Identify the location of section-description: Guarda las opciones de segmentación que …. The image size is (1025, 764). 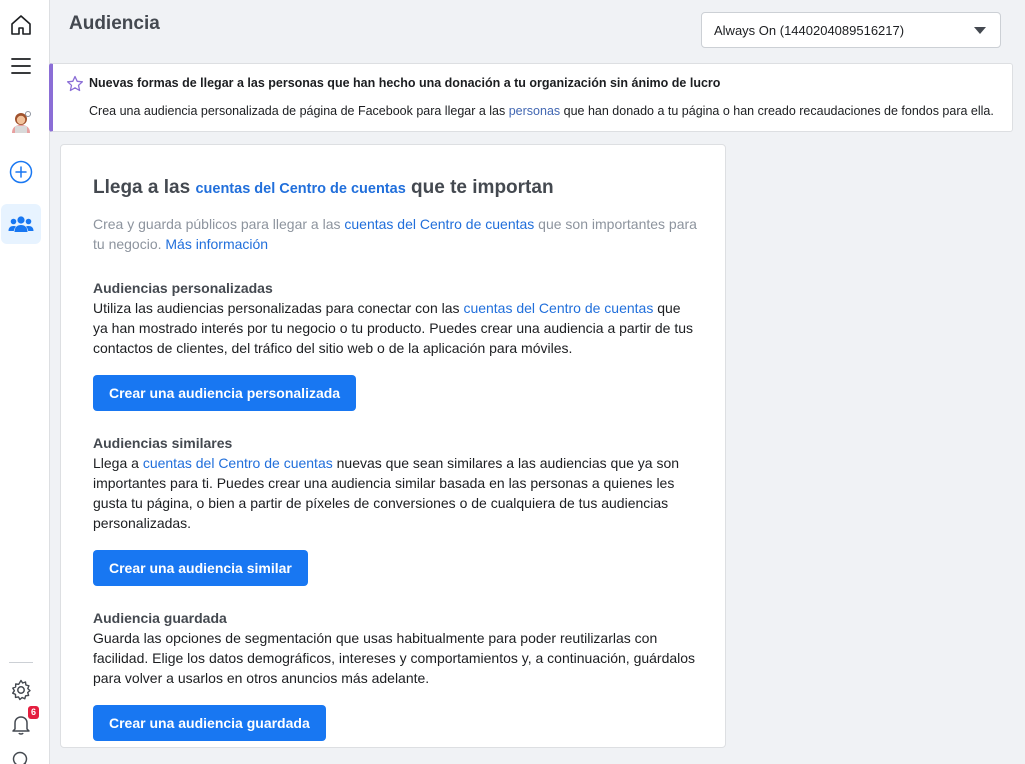
(394, 658).